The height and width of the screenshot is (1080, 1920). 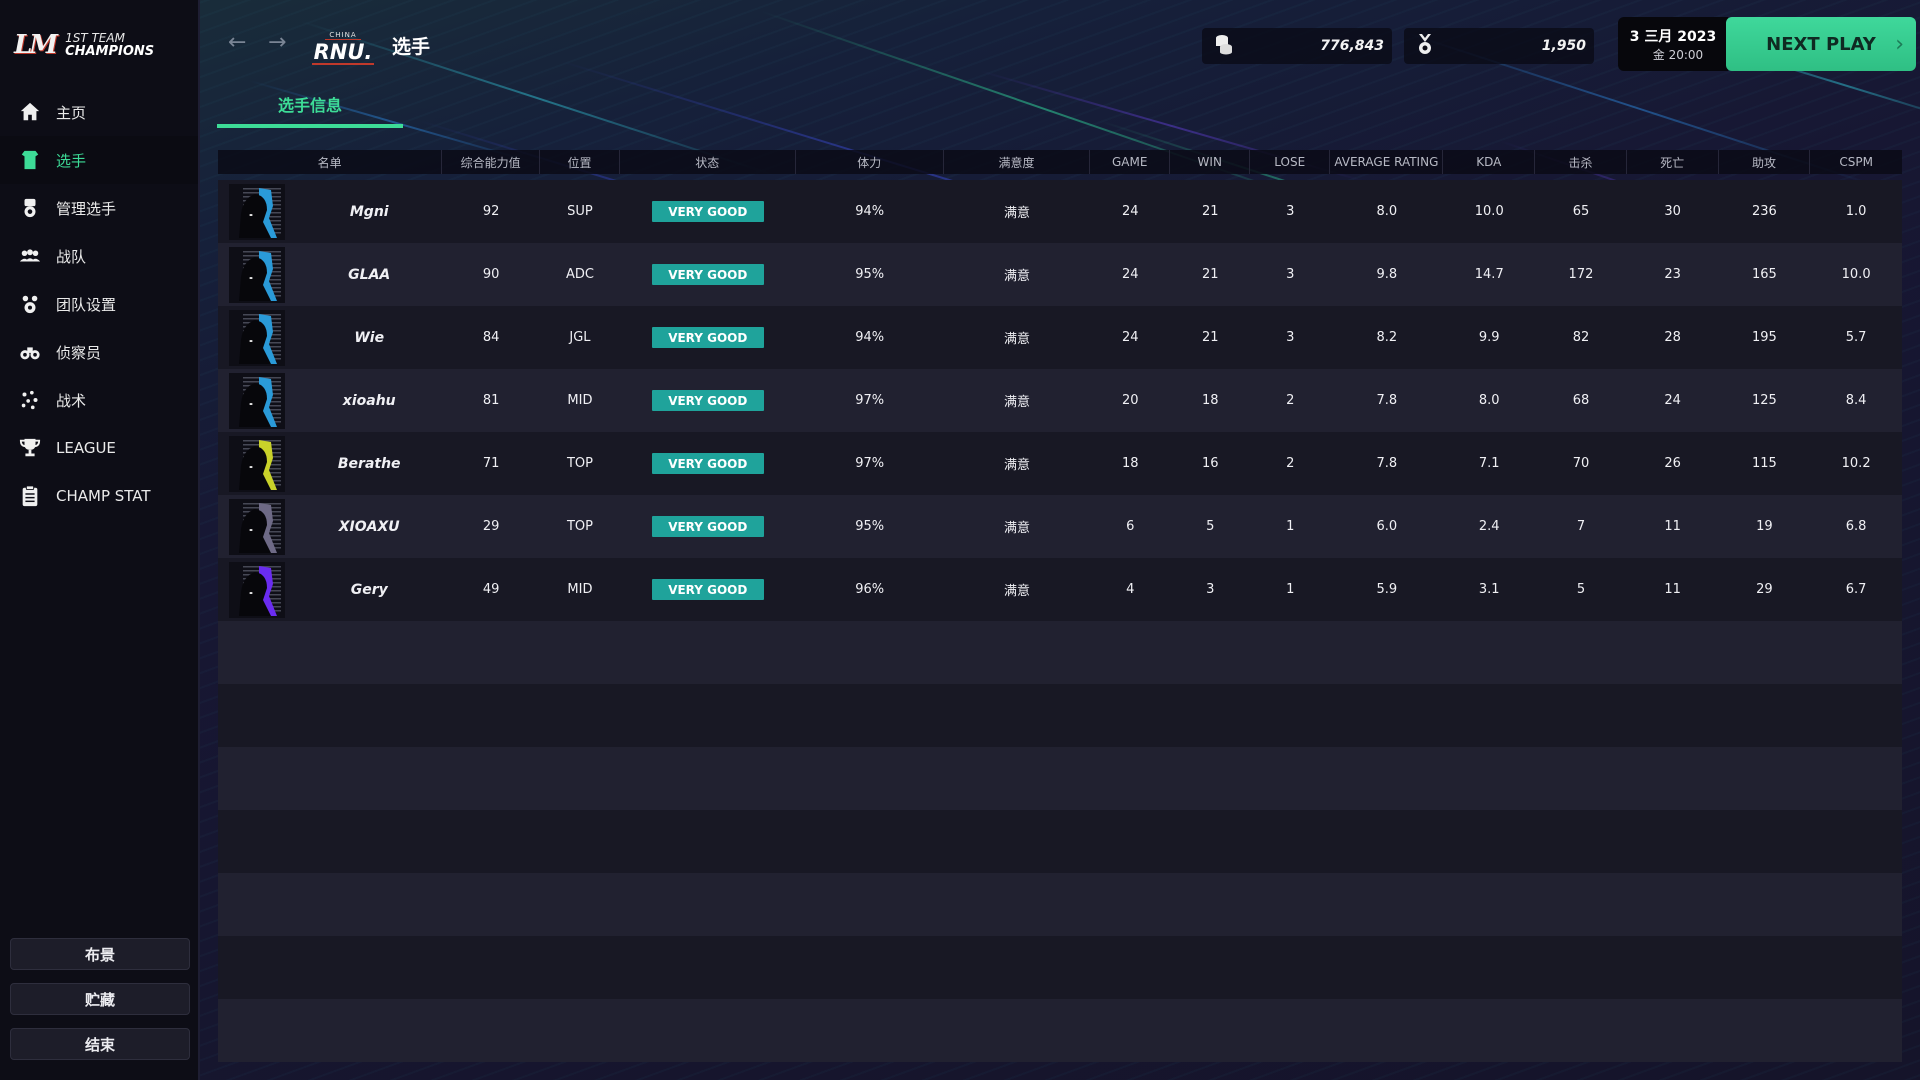 I want to click on deaths: 11, so click(x=1672, y=526).